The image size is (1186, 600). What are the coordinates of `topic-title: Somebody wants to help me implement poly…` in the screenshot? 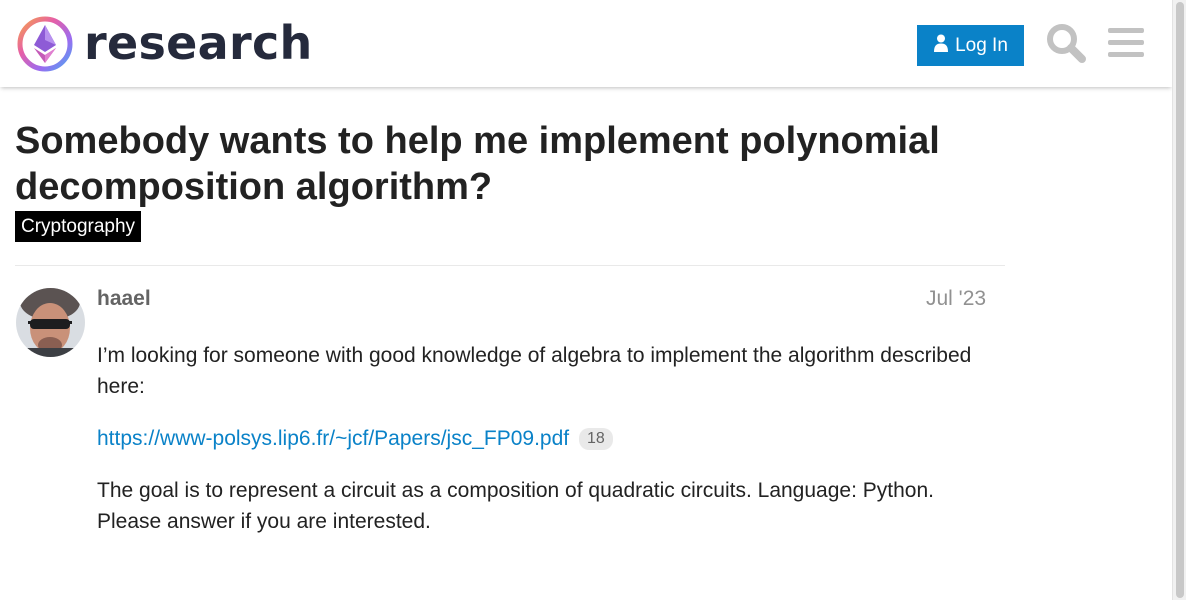 It's located at (515, 164).